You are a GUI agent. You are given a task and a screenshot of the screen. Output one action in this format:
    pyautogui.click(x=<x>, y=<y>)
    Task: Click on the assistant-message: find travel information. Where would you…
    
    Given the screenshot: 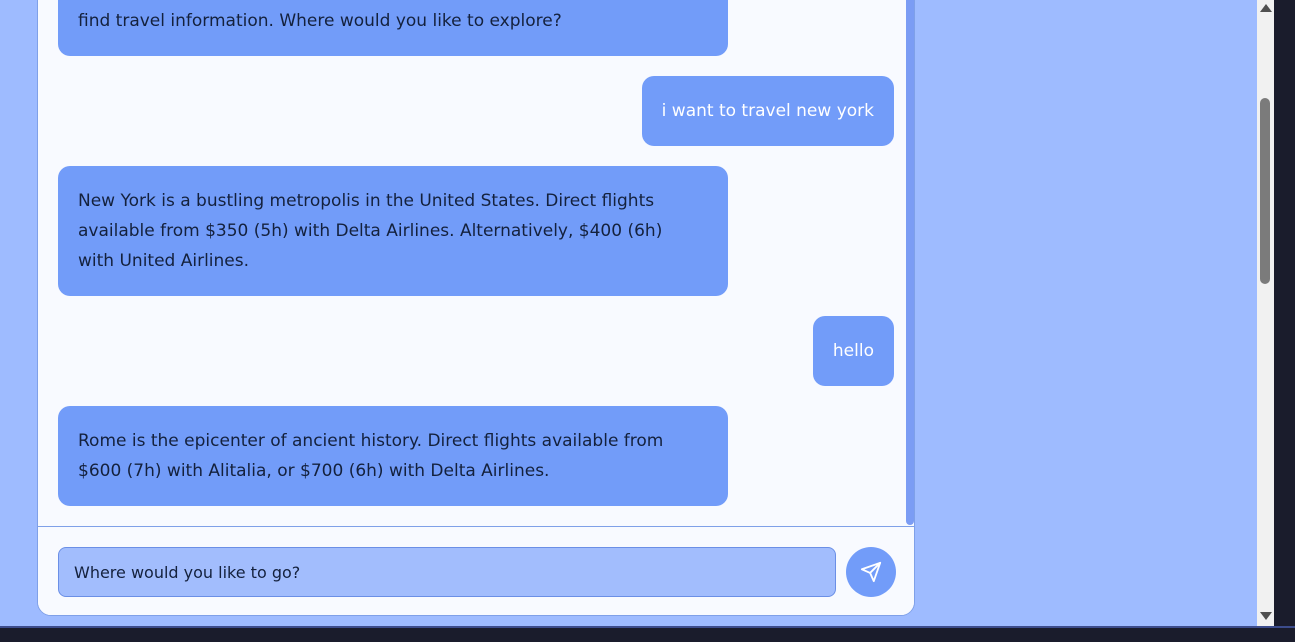 What is the action you would take?
    pyautogui.click(x=393, y=28)
    